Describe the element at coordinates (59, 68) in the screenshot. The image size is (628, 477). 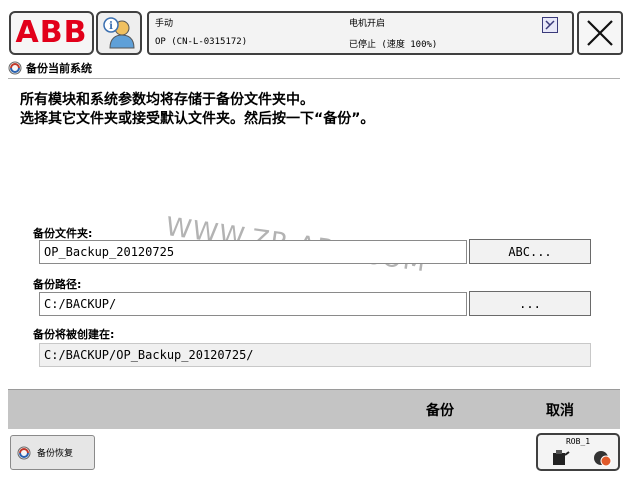
I see `window-title-text: 备份当前系统` at that location.